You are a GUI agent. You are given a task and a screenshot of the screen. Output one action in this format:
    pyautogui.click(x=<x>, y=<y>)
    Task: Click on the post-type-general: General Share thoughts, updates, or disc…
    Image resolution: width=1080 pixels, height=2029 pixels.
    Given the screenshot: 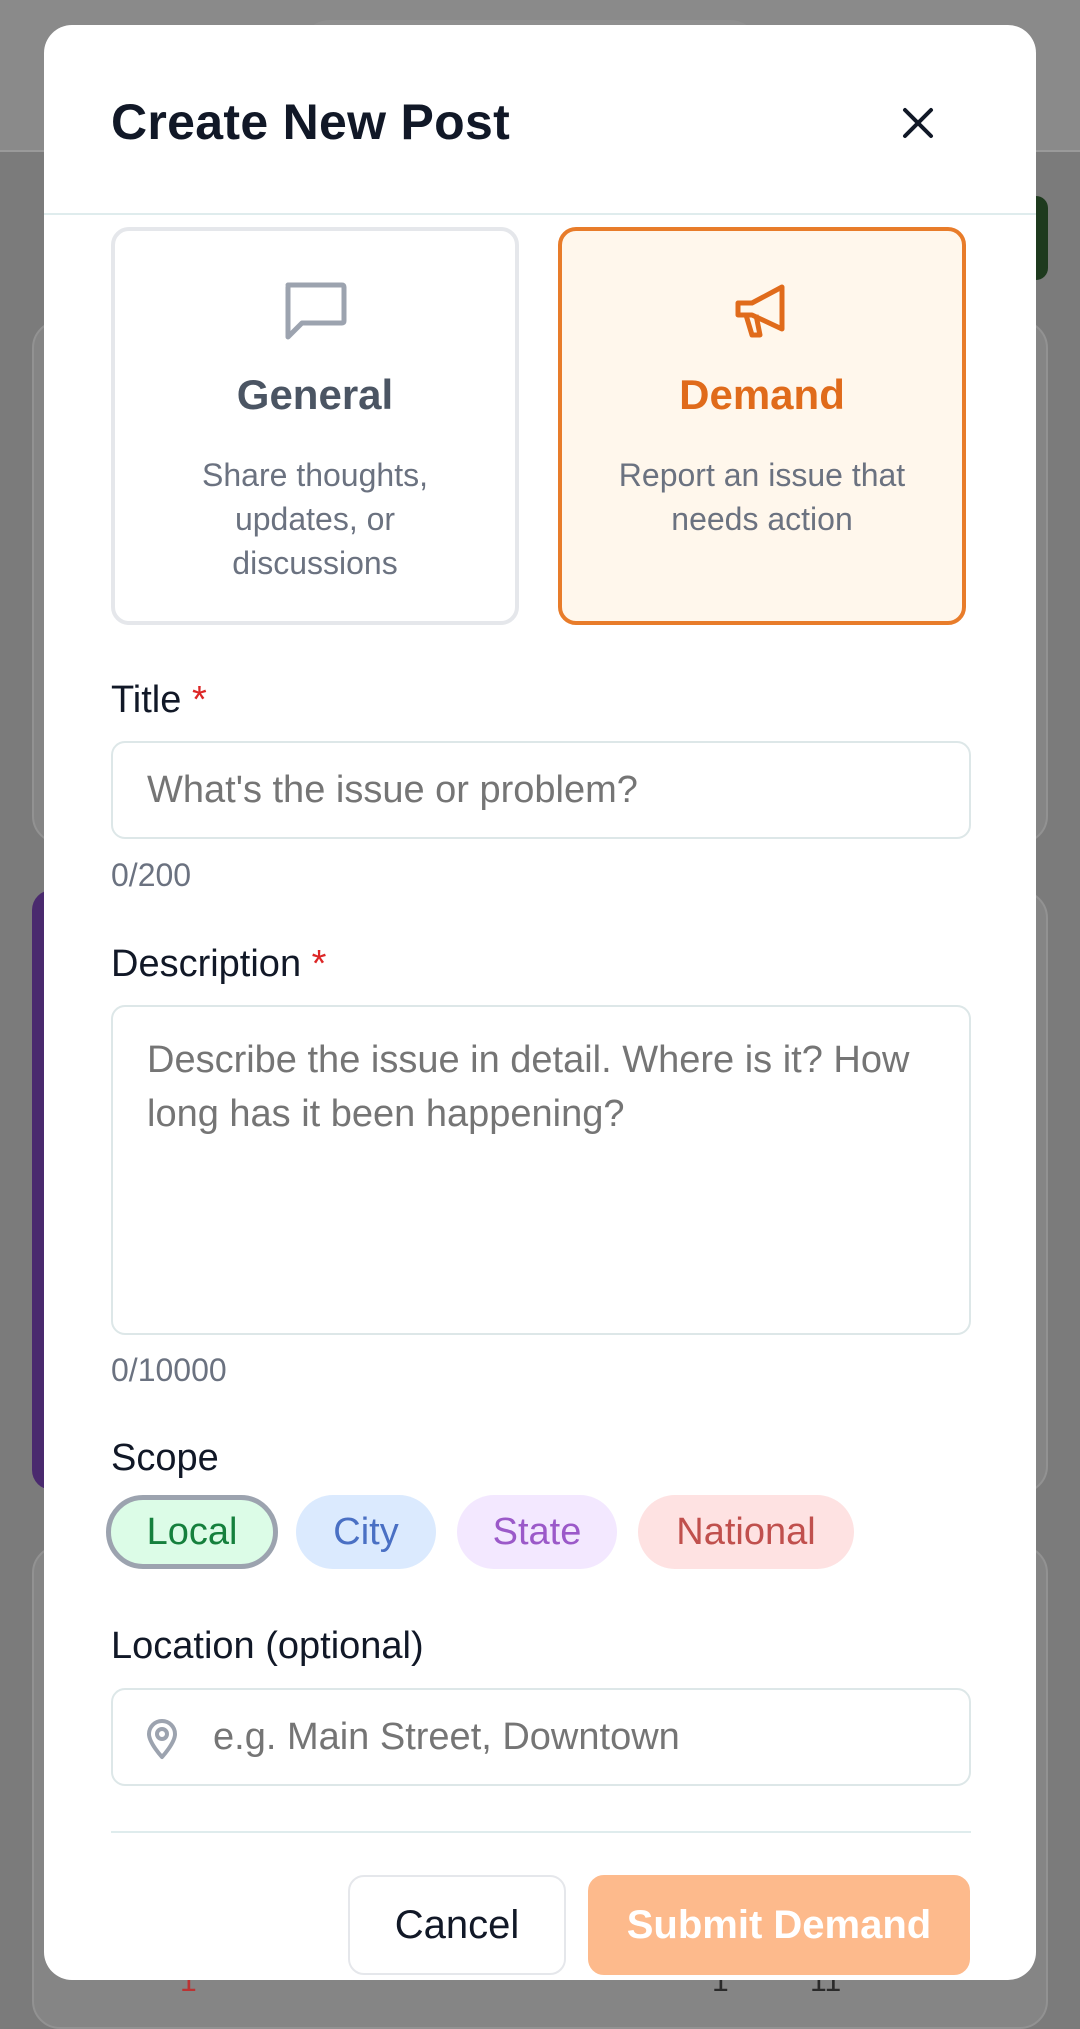 What is the action you would take?
    pyautogui.click(x=315, y=426)
    